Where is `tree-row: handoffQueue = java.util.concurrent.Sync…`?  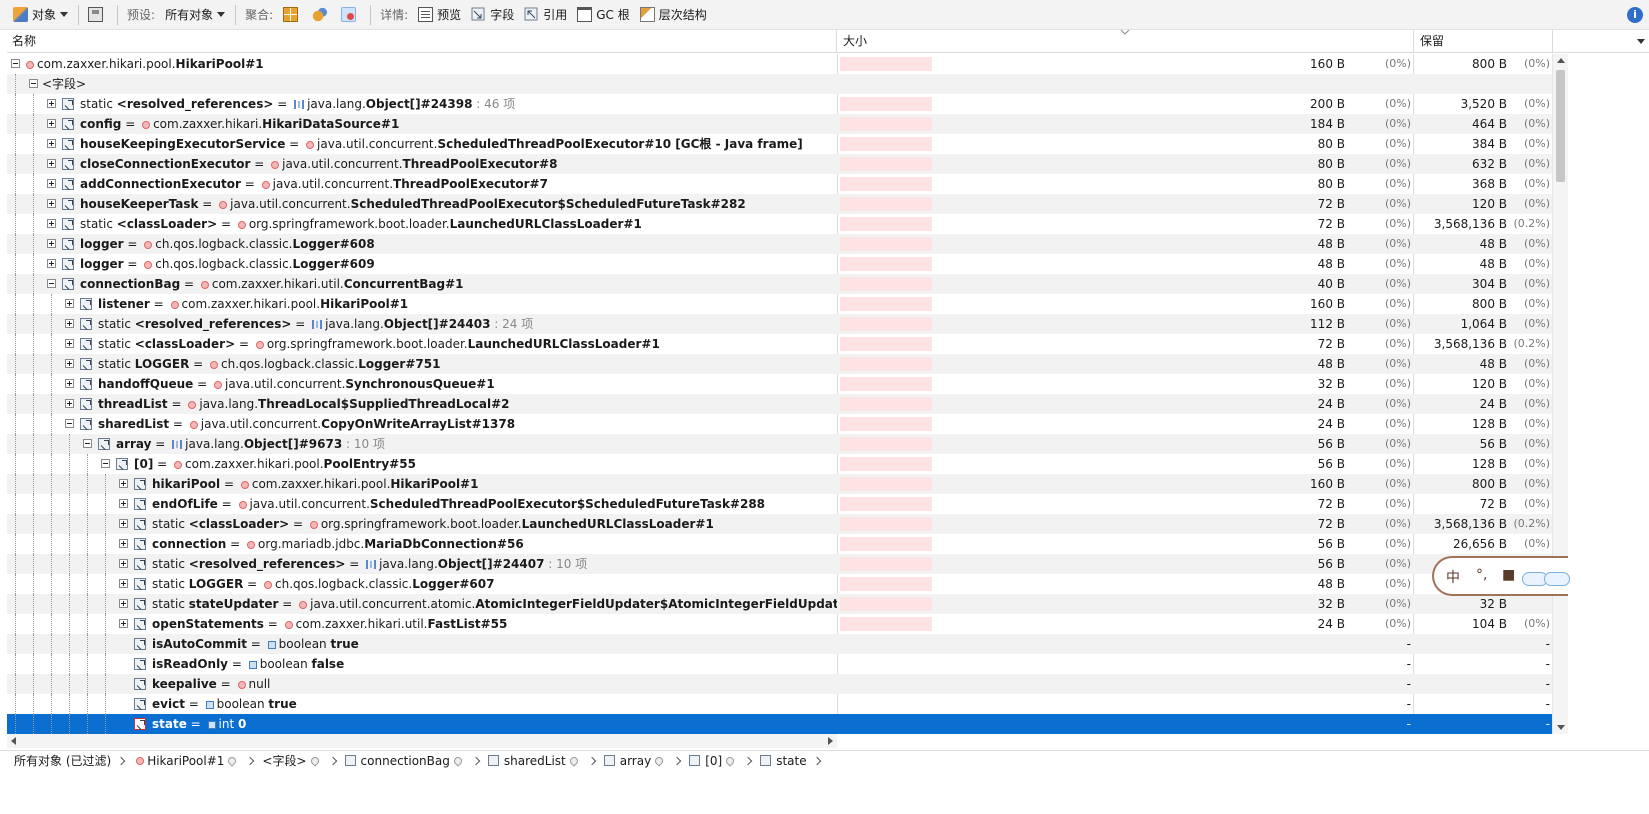 tree-row: handoffQueue = java.util.concurrent.Sync… is located at coordinates (779, 384).